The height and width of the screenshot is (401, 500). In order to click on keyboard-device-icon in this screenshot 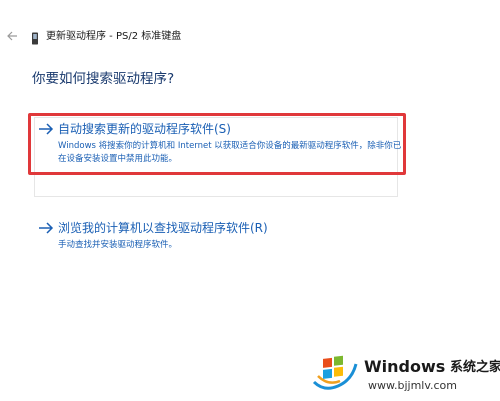, I will do `click(35, 37)`.